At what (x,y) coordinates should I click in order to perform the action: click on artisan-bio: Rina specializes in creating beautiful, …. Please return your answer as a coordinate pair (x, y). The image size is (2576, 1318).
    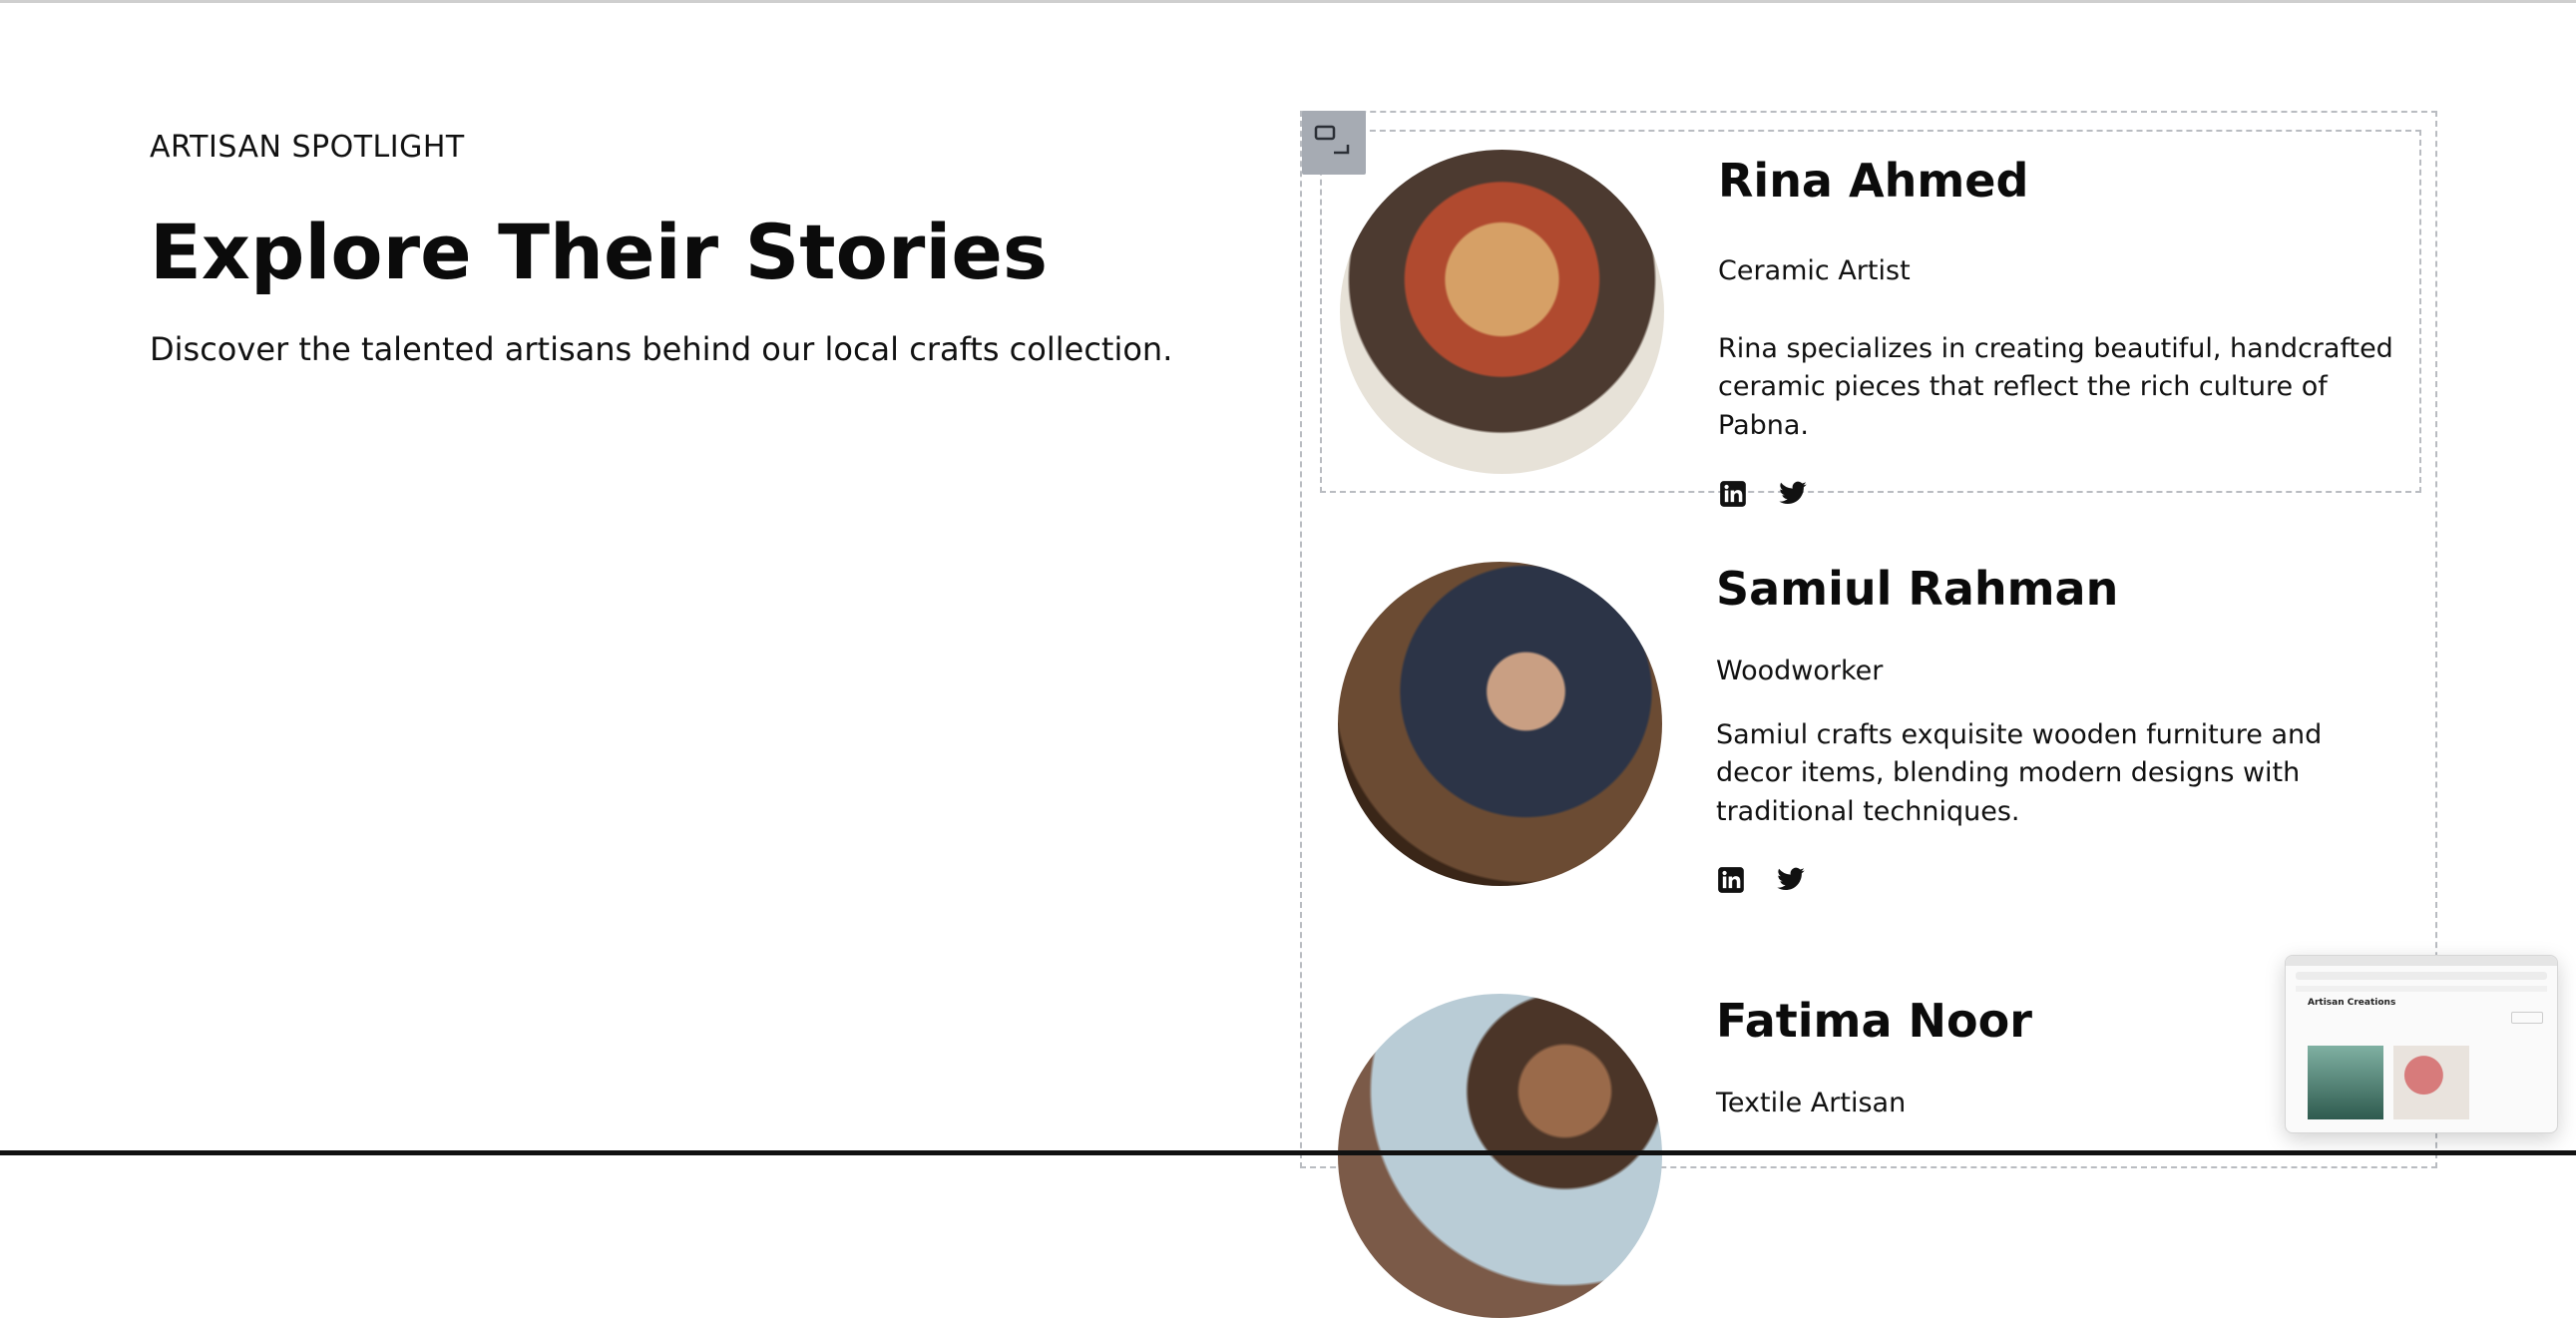
    Looking at the image, I should click on (2055, 387).